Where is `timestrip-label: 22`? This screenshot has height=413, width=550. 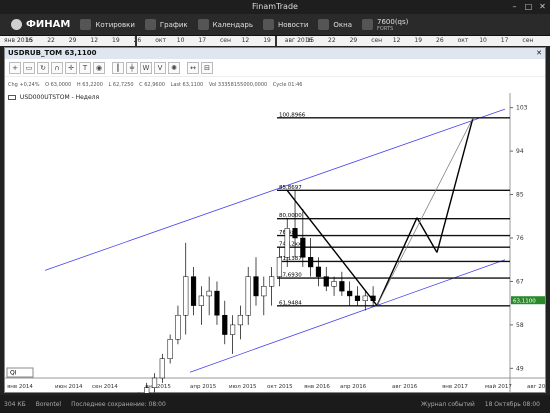 timestrip-label: 22 is located at coordinates (51, 40).